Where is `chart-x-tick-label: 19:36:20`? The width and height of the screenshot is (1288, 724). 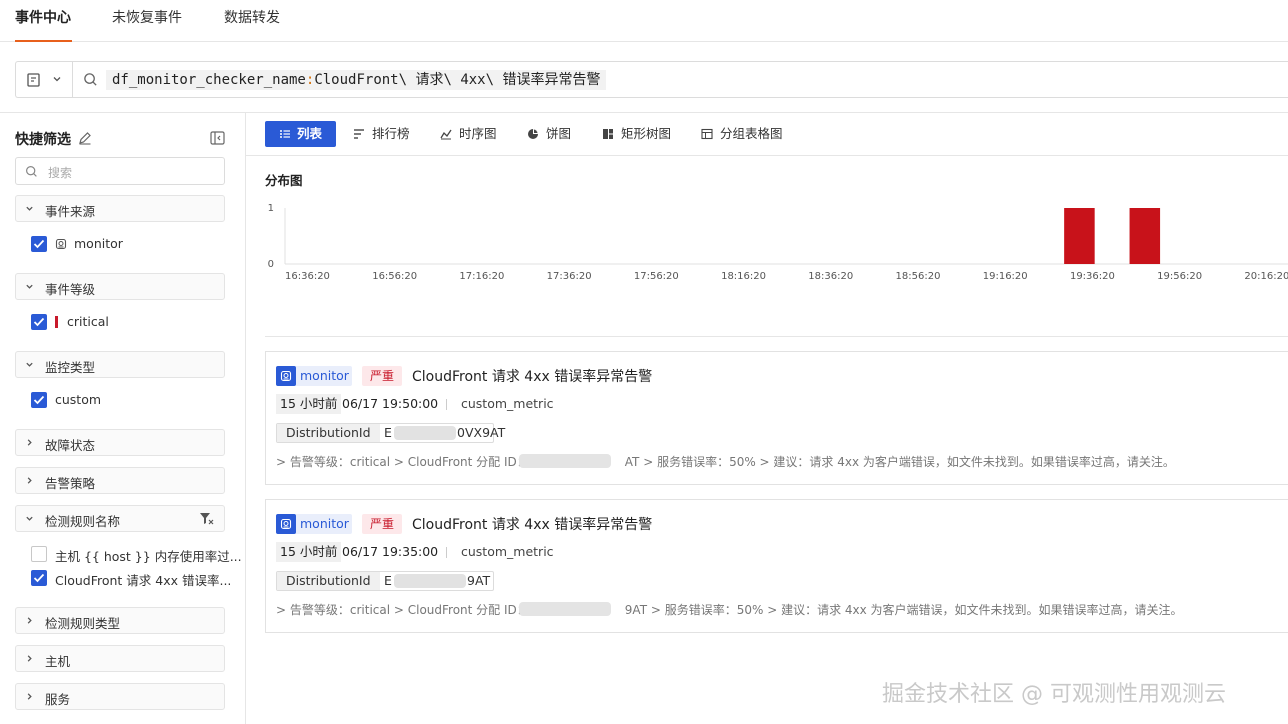 chart-x-tick-label: 19:36:20 is located at coordinates (1092, 276).